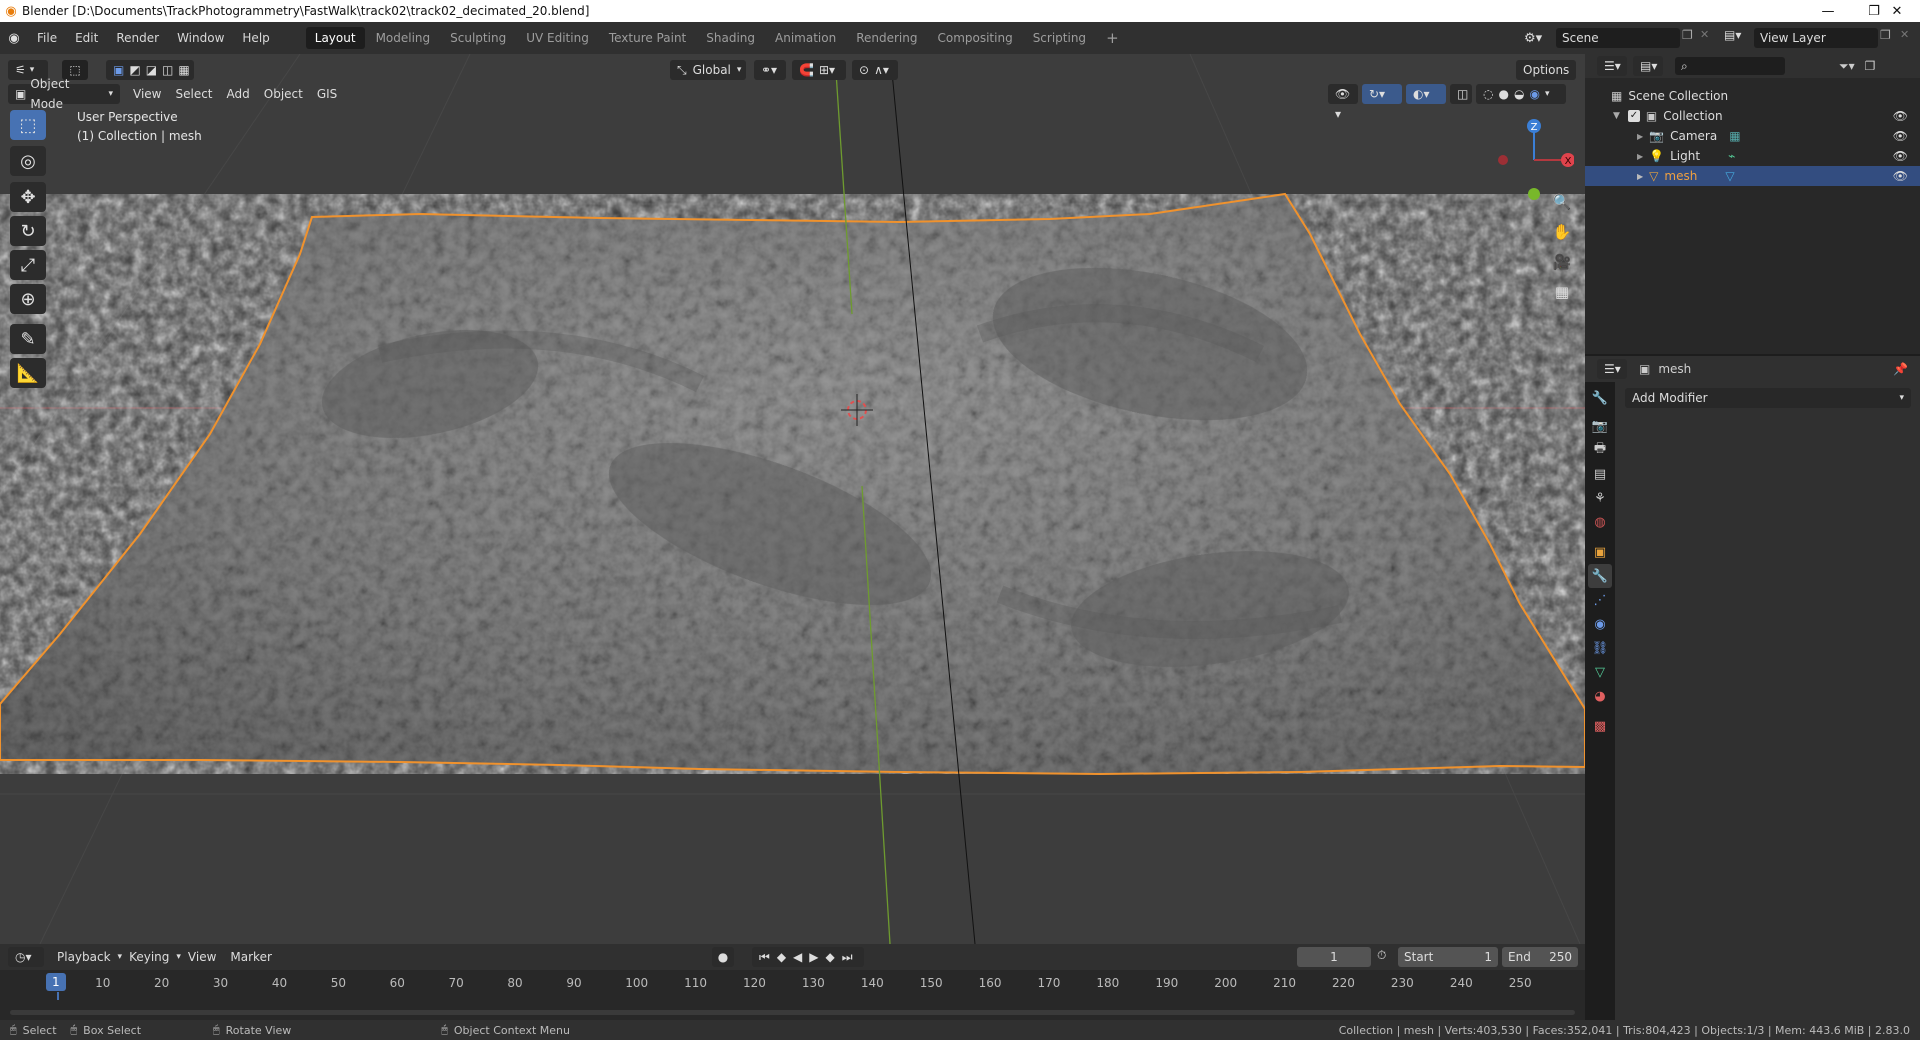 This screenshot has height=1040, width=1920. What do you see at coordinates (183, 70) in the screenshot?
I see `select-intersect-icon: ▦` at bounding box center [183, 70].